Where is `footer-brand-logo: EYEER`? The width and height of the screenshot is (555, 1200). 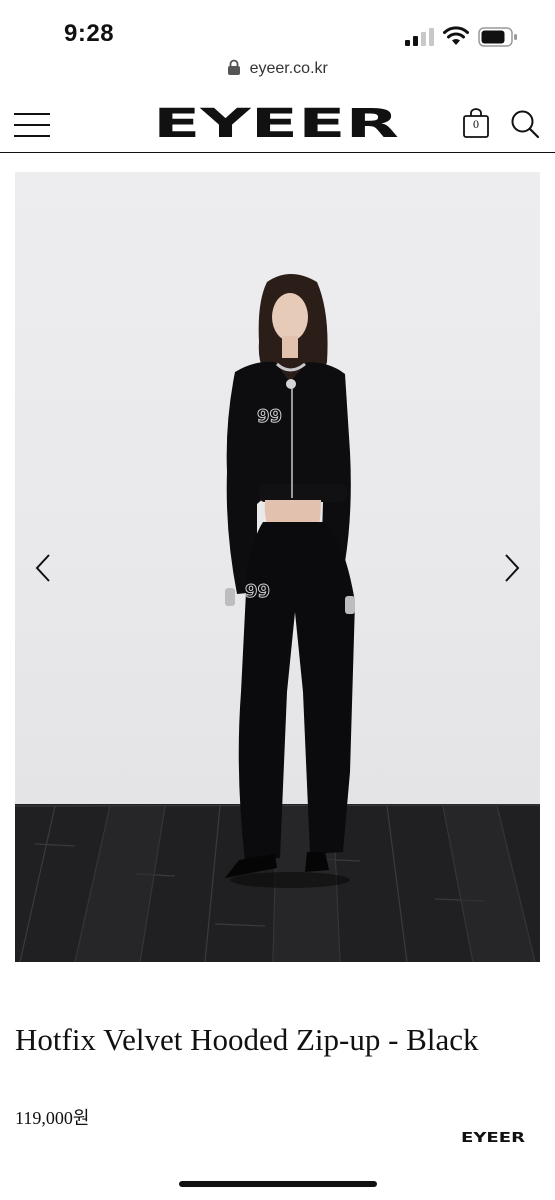 footer-brand-logo: EYEER is located at coordinates (493, 1137).